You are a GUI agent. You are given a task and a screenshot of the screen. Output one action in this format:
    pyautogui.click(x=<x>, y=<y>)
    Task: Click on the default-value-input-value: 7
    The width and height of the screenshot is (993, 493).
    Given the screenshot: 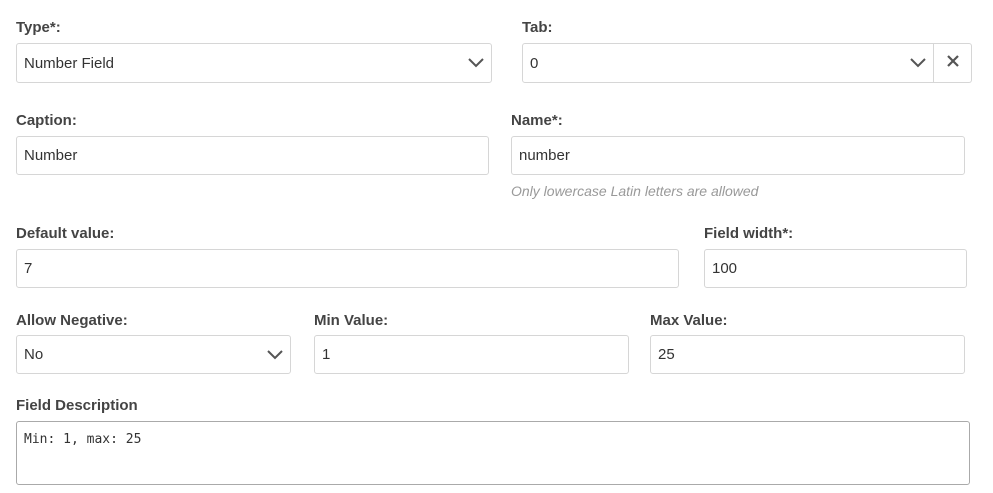 What is the action you would take?
    pyautogui.click(x=28, y=268)
    